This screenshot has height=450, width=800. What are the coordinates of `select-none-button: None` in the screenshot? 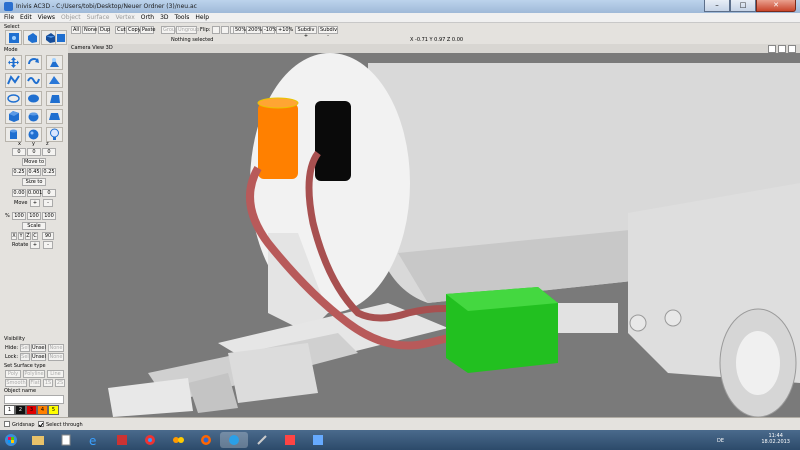 It's located at (89, 30).